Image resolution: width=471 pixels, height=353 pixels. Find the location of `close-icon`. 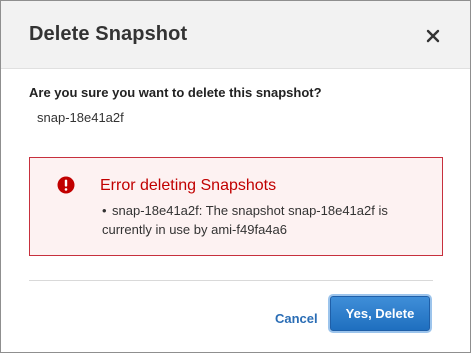

close-icon is located at coordinates (433, 36).